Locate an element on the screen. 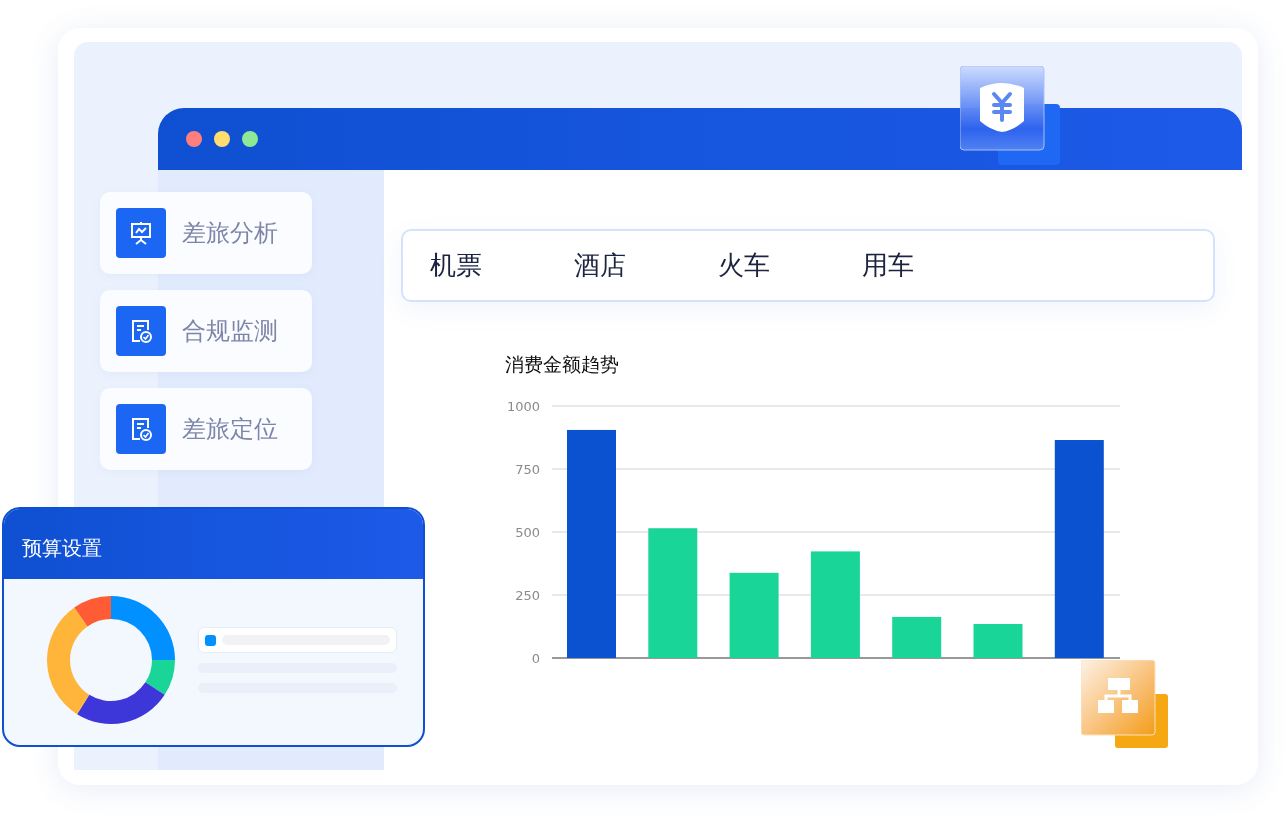 The height and width of the screenshot is (820, 1288). tab: 酒店 is located at coordinates (600, 265).